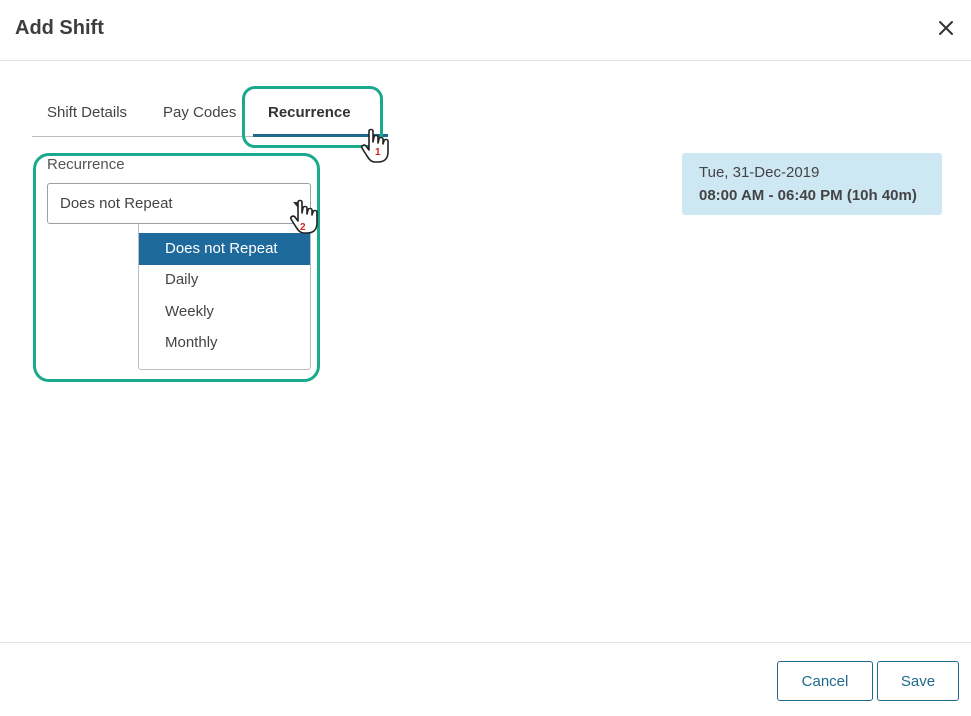 The image size is (971, 716). What do you see at coordinates (199, 112) in the screenshot?
I see `tab-pay-codes: Pay Codes` at bounding box center [199, 112].